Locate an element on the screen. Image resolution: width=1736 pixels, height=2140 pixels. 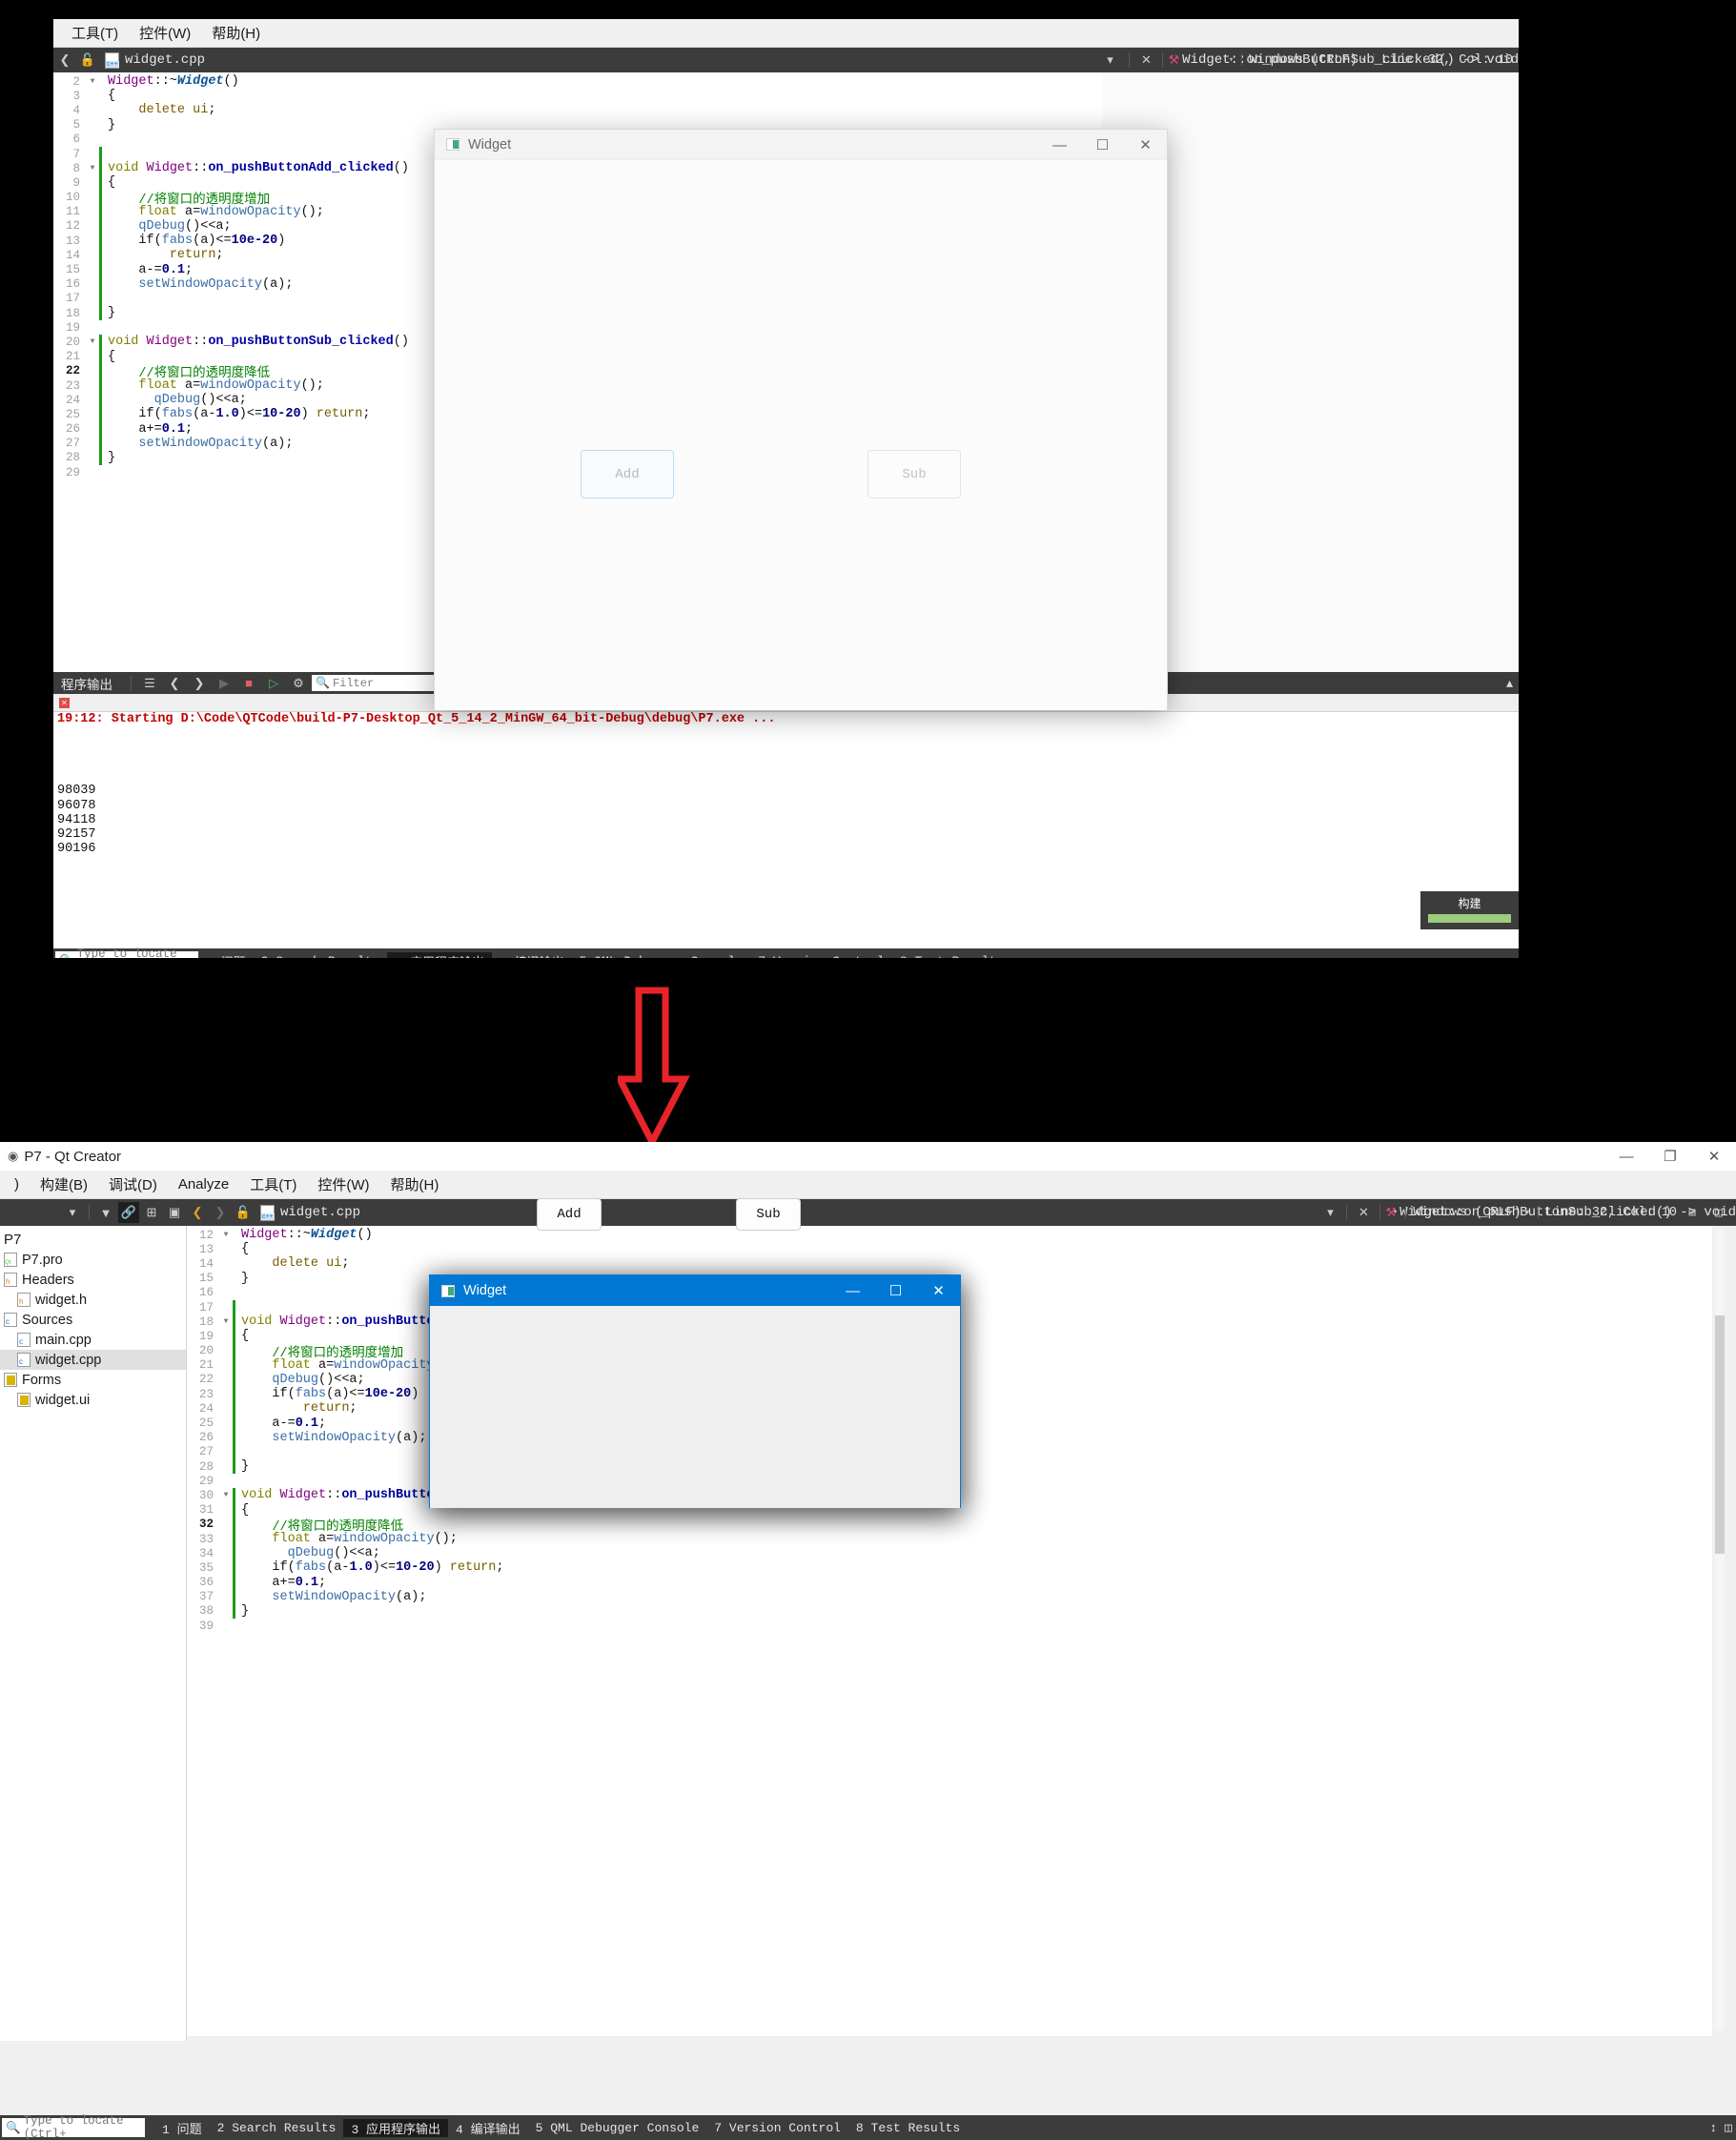
menu-bar-top: 工具(T) 控件(W) 帮助(H) is located at coordinates (786, 33).